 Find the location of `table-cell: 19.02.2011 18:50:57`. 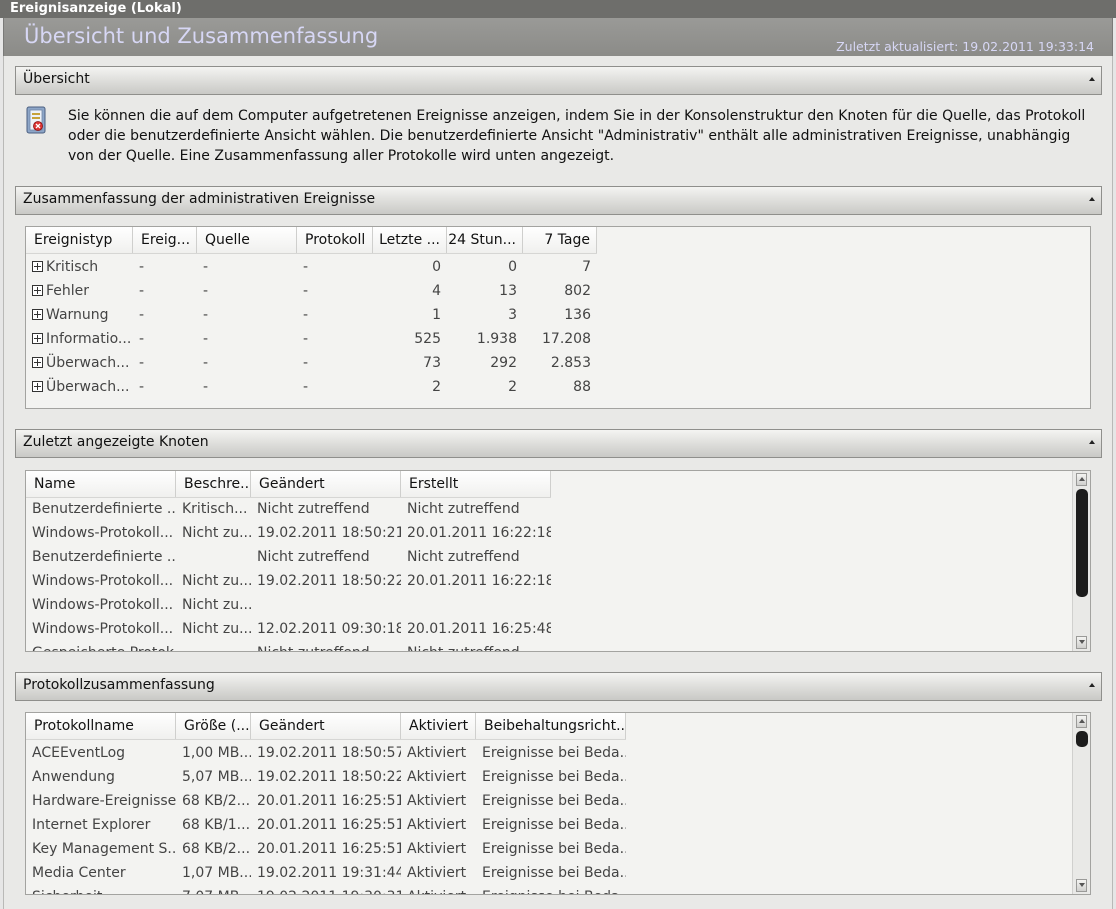

table-cell: 19.02.2011 18:50:57 is located at coordinates (329, 753).